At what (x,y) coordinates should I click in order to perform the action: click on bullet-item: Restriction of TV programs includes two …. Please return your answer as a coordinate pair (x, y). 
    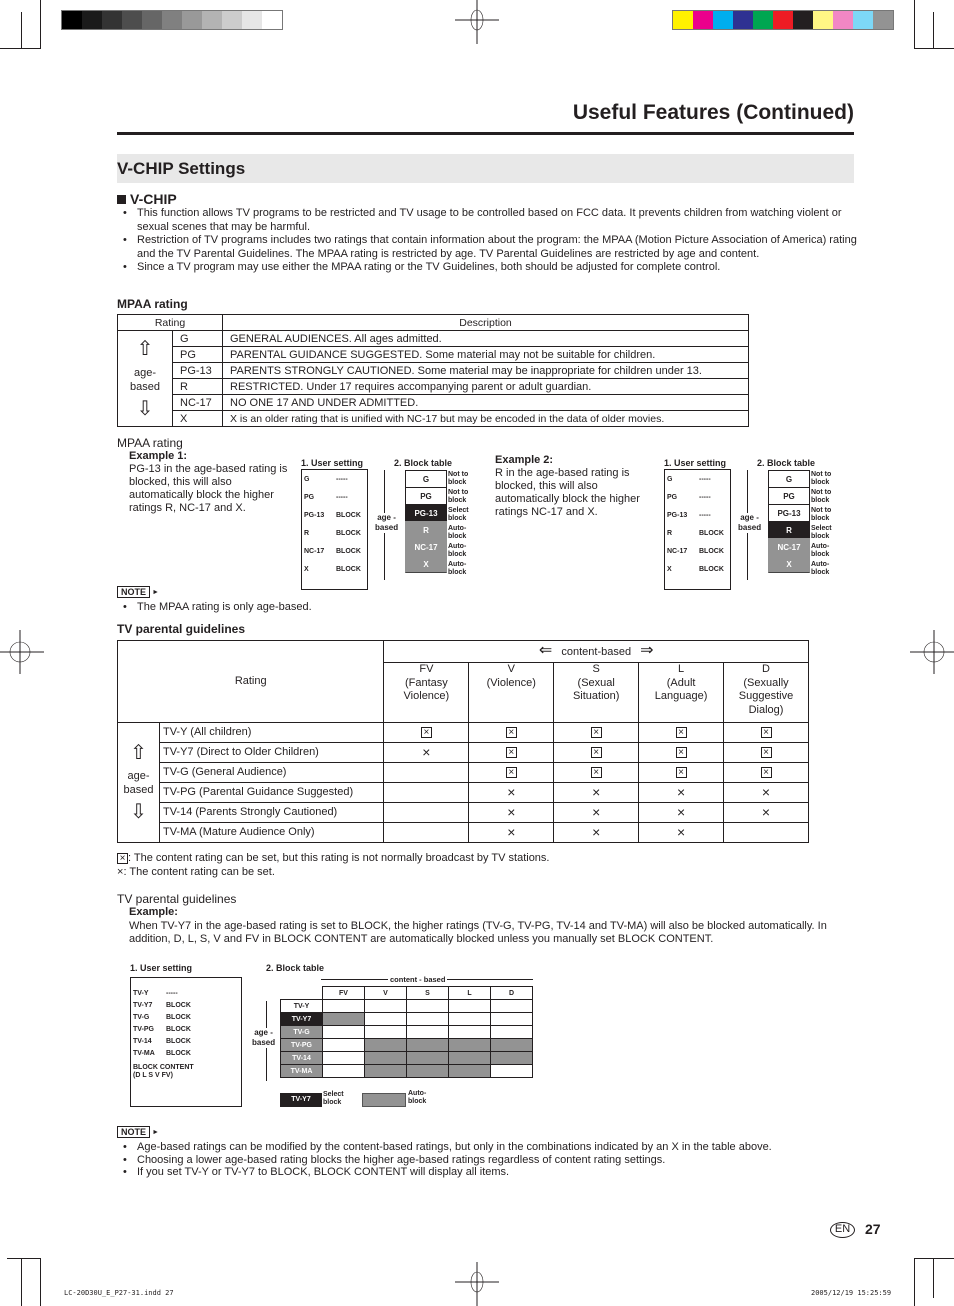
    Looking at the image, I should click on (487, 247).